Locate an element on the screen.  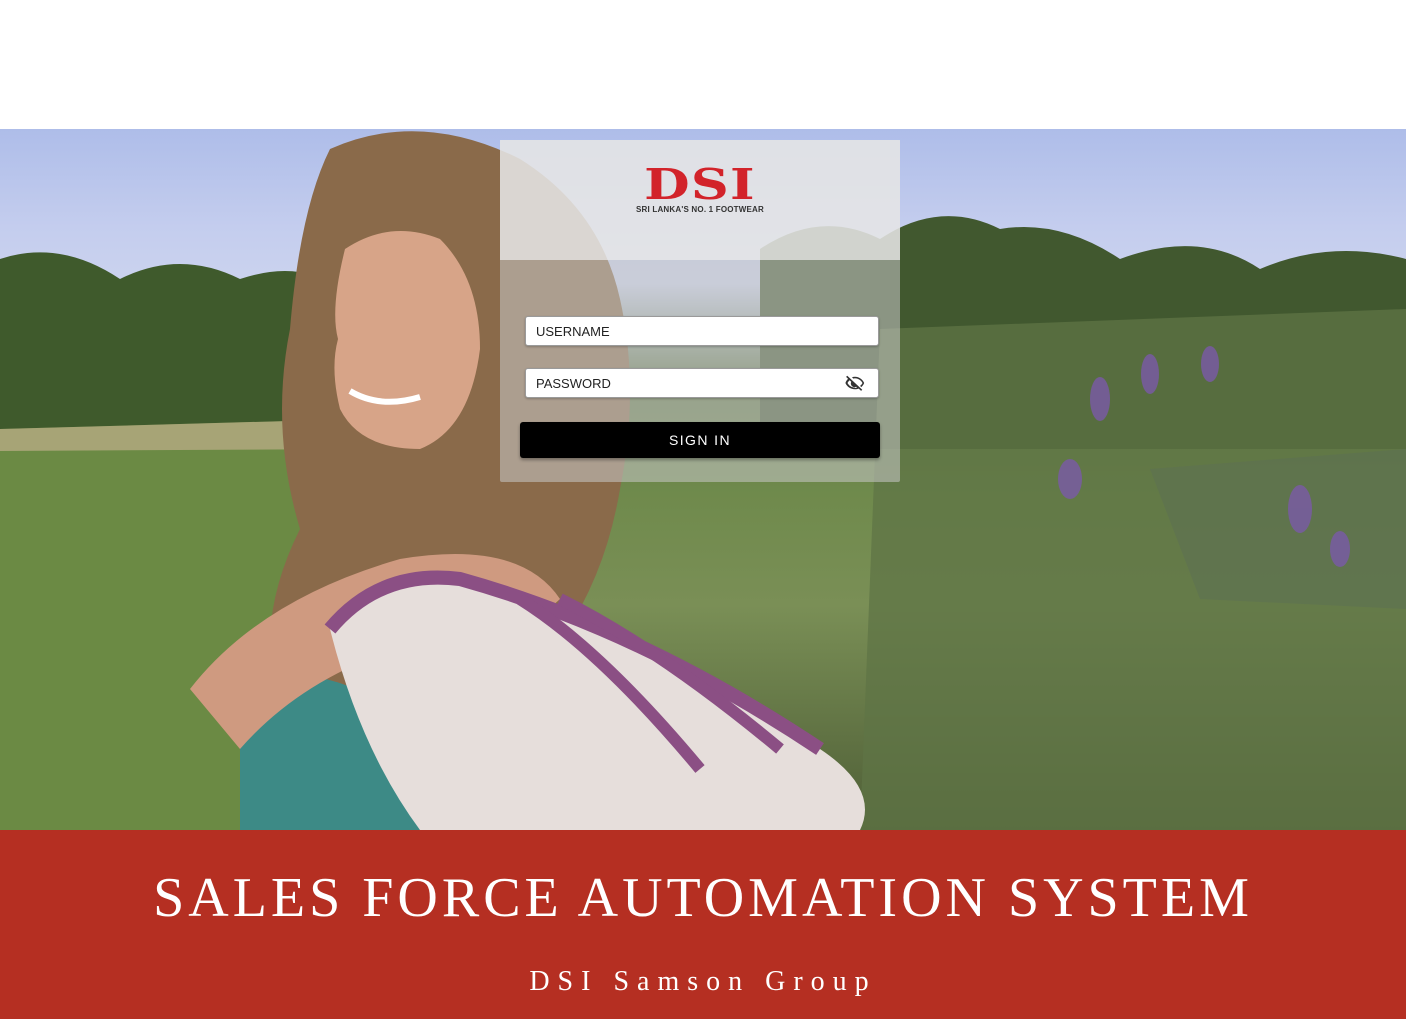
username-field-wrapper is located at coordinates (702, 331).